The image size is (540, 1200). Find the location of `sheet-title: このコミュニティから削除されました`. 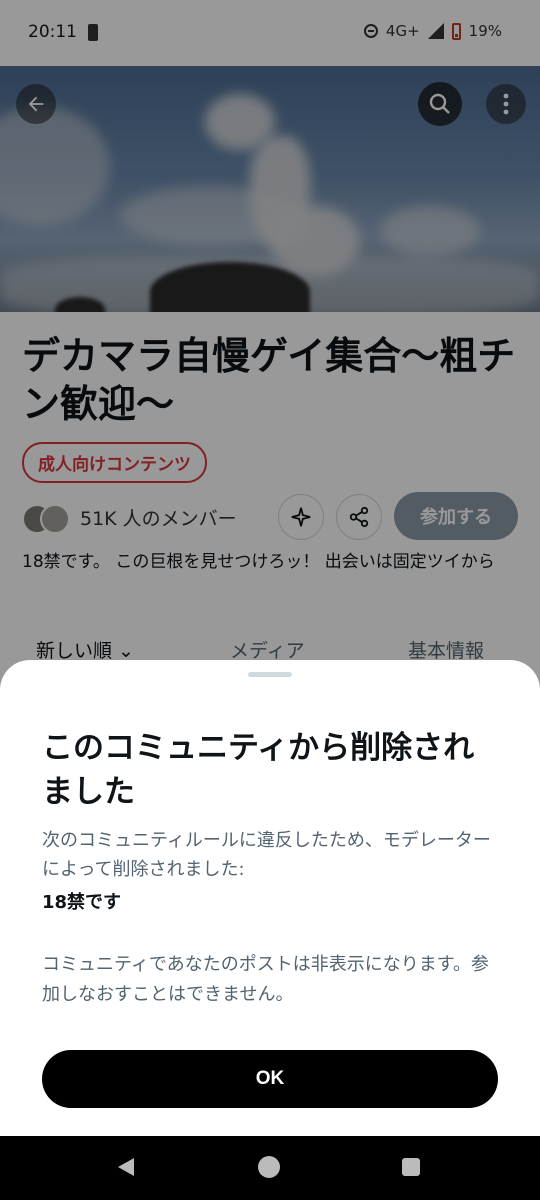

sheet-title: このコミュニティから削除されました is located at coordinates (258, 770).